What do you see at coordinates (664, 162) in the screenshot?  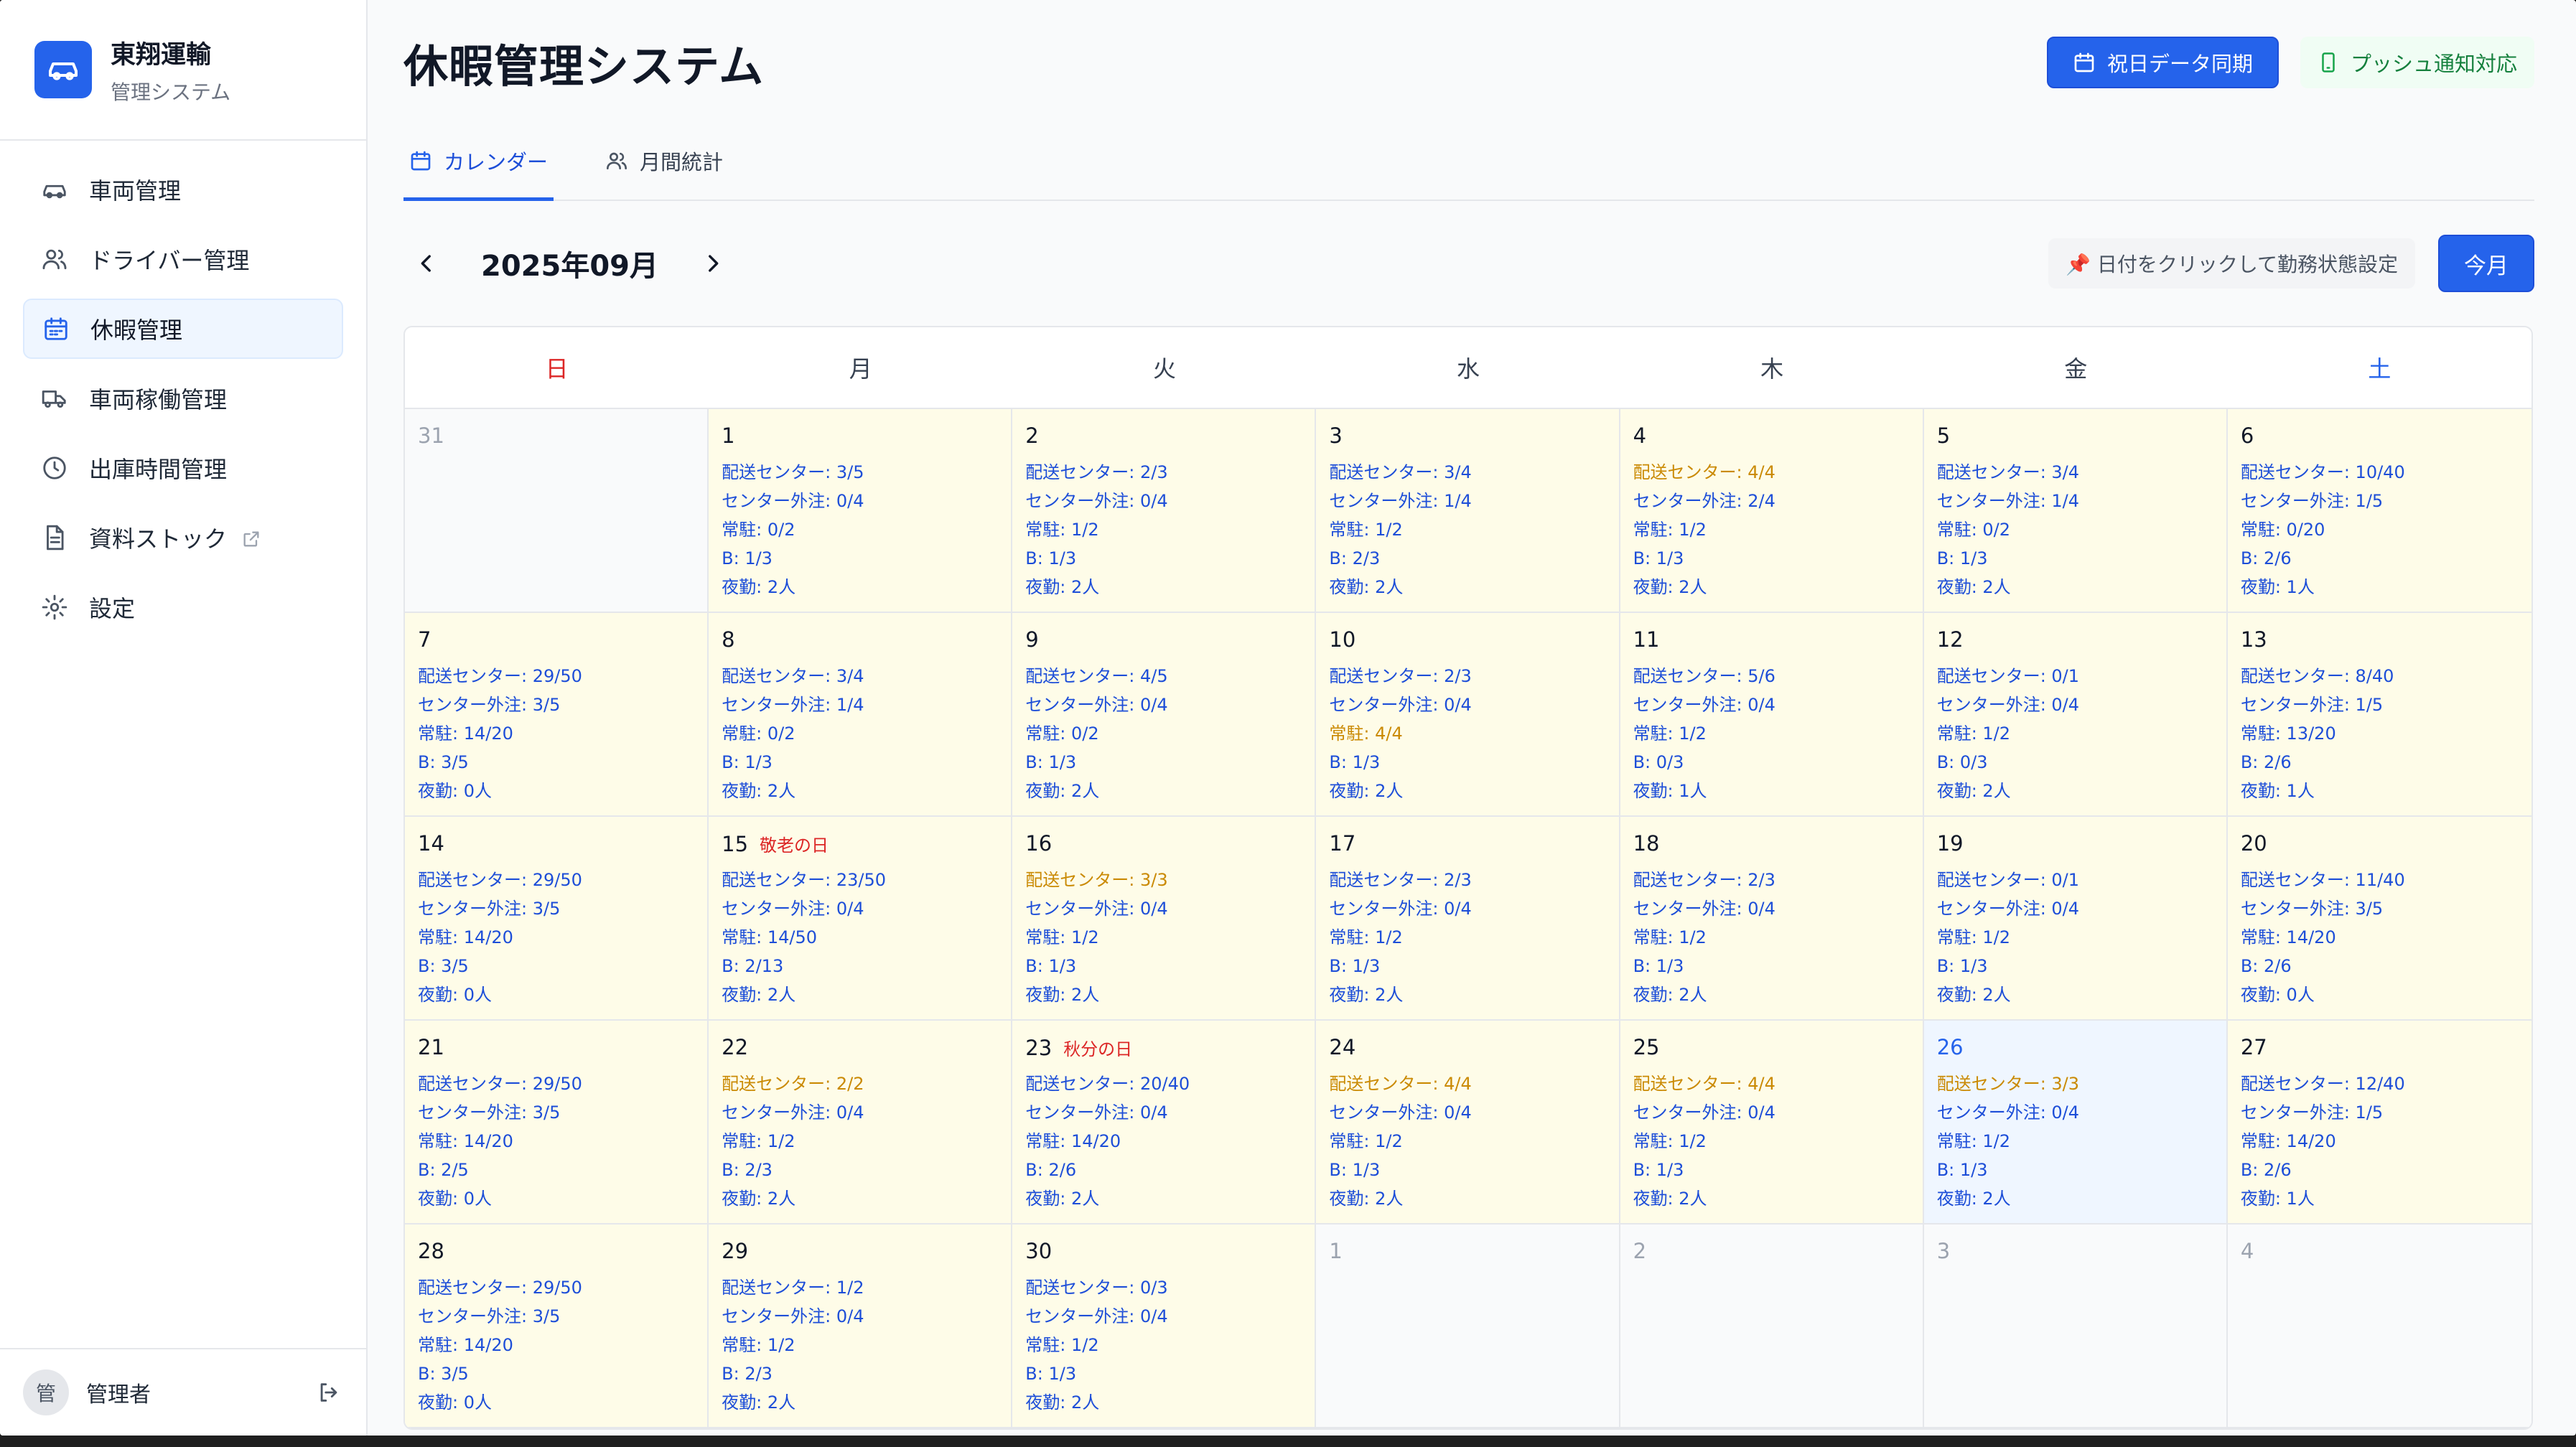 I see `tab-monthly-stats: 月間統計` at bounding box center [664, 162].